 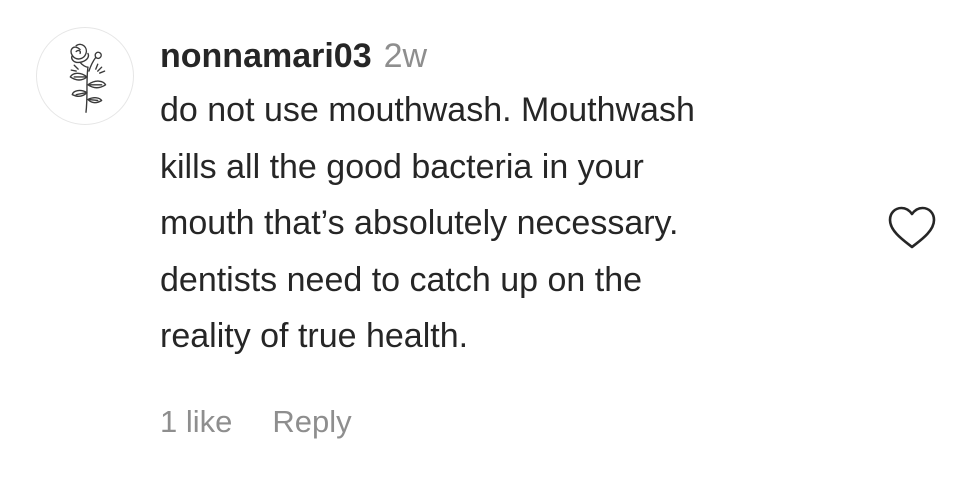 I want to click on comment-actions: 1 like Reply, so click(x=256, y=422).